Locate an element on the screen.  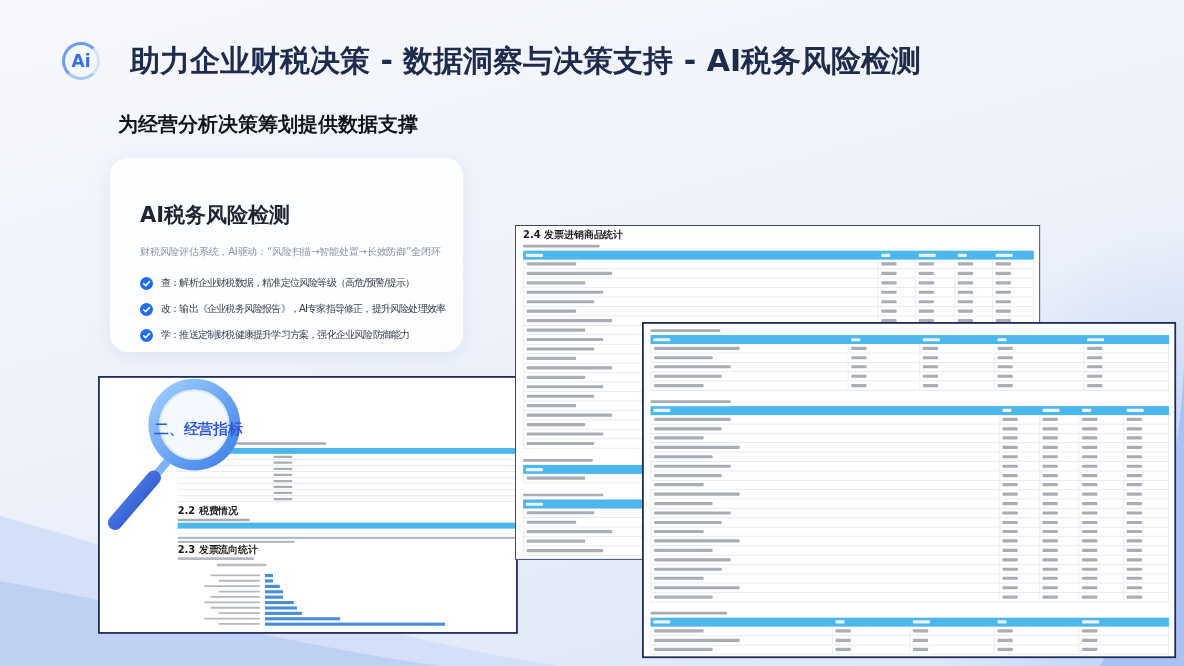
feature-point: 改：输出《企业税务风险报告》，AI专家指导修正，提升风险处理效率 is located at coordinates (303, 309).